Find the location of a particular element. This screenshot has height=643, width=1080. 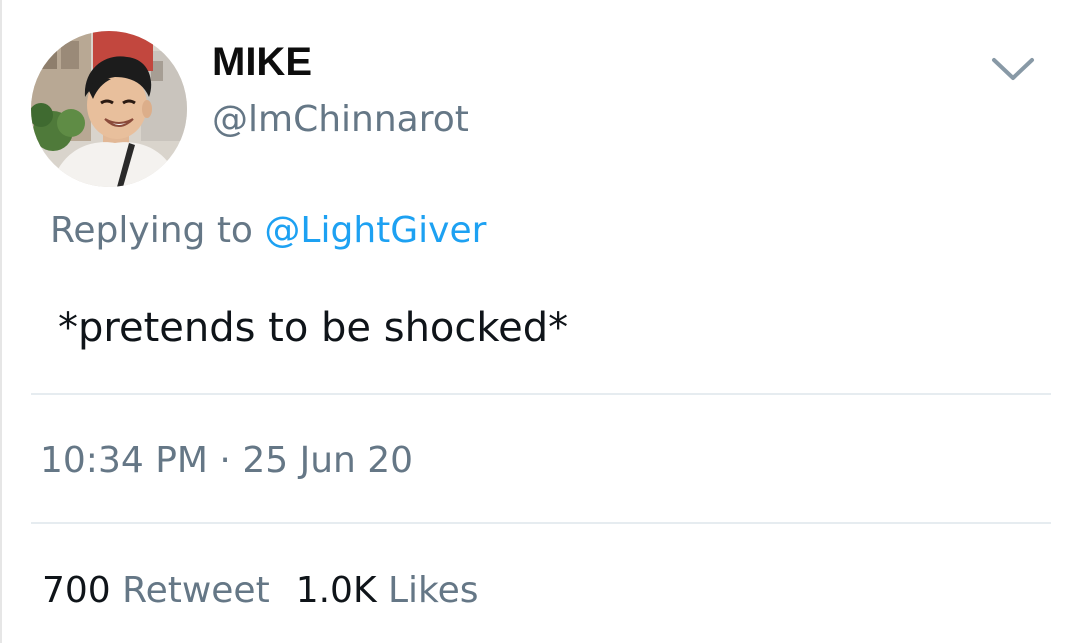

tweet-time: 10:34 PM is located at coordinates (124, 460).